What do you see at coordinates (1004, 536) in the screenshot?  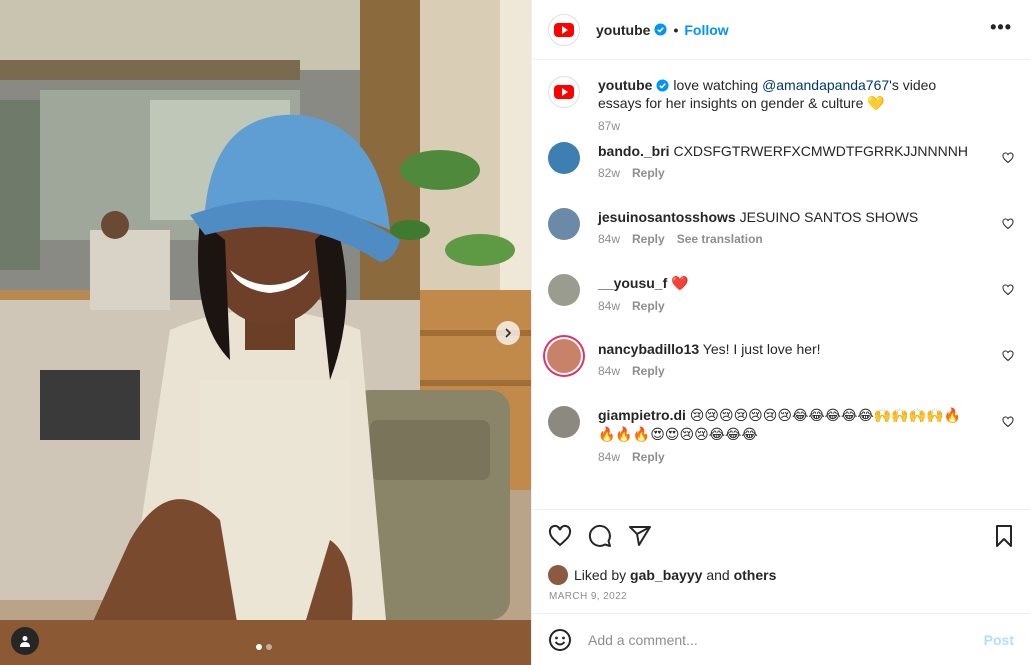 I see `bookmark-icon` at bounding box center [1004, 536].